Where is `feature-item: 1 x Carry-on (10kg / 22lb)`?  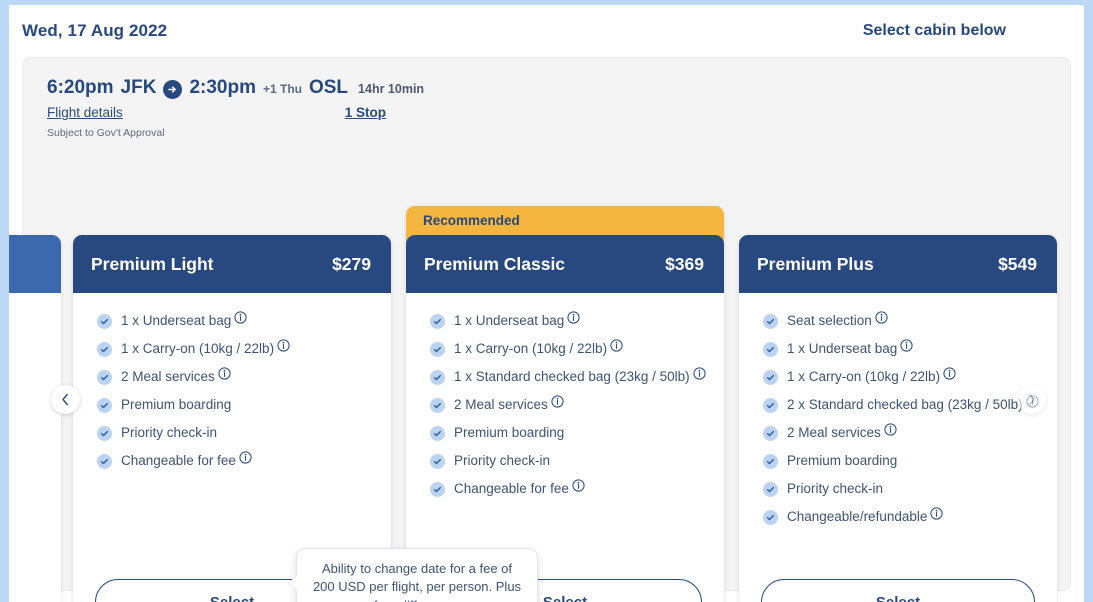
feature-item: 1 x Carry-on (10kg / 22lb) is located at coordinates (569, 349).